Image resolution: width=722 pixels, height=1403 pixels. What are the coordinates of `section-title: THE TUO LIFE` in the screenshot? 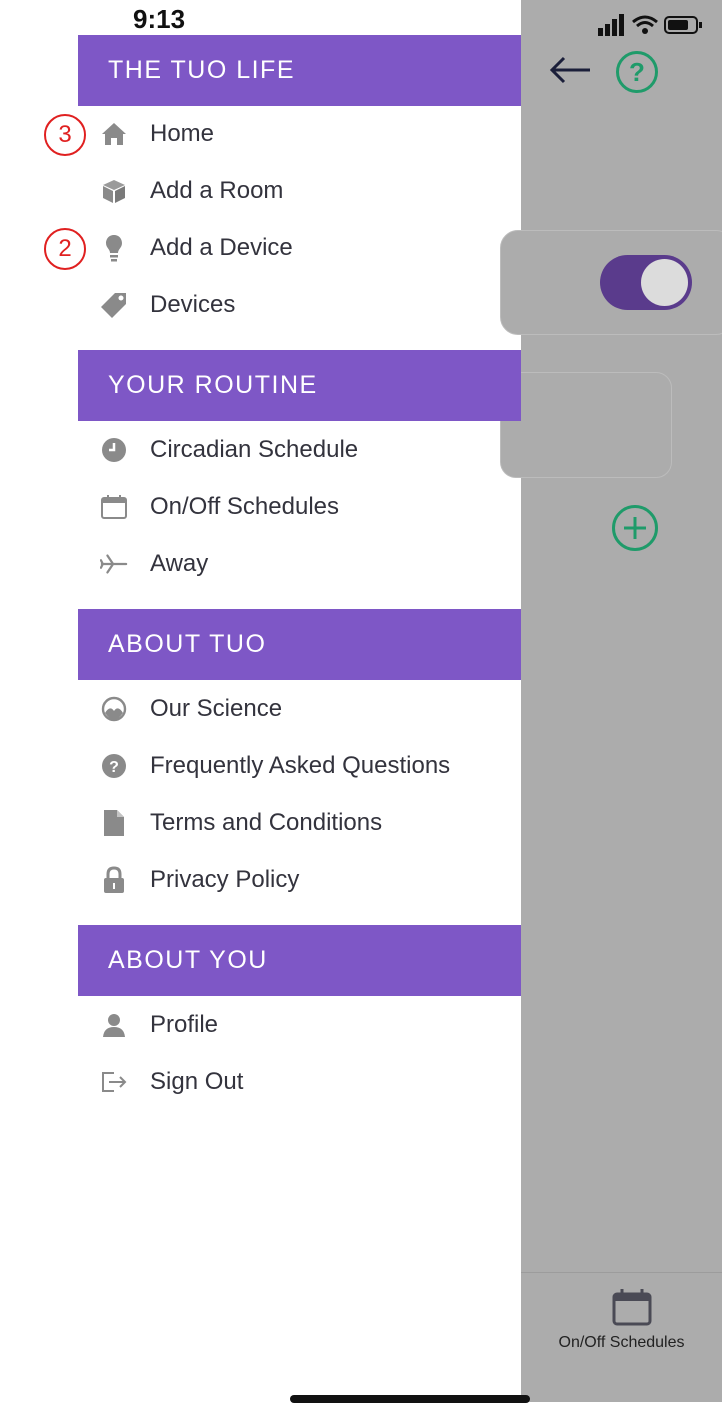 It's located at (202, 70).